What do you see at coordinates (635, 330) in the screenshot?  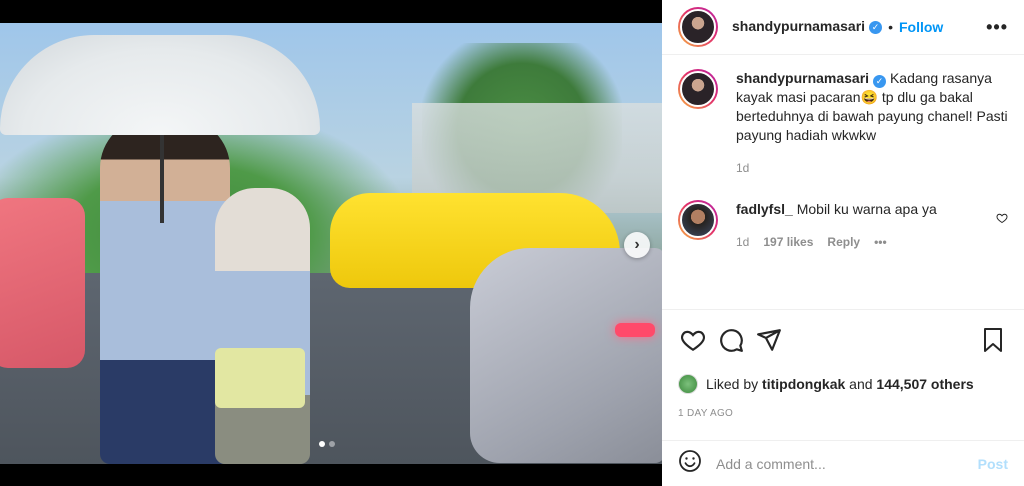 I see `taillight` at bounding box center [635, 330].